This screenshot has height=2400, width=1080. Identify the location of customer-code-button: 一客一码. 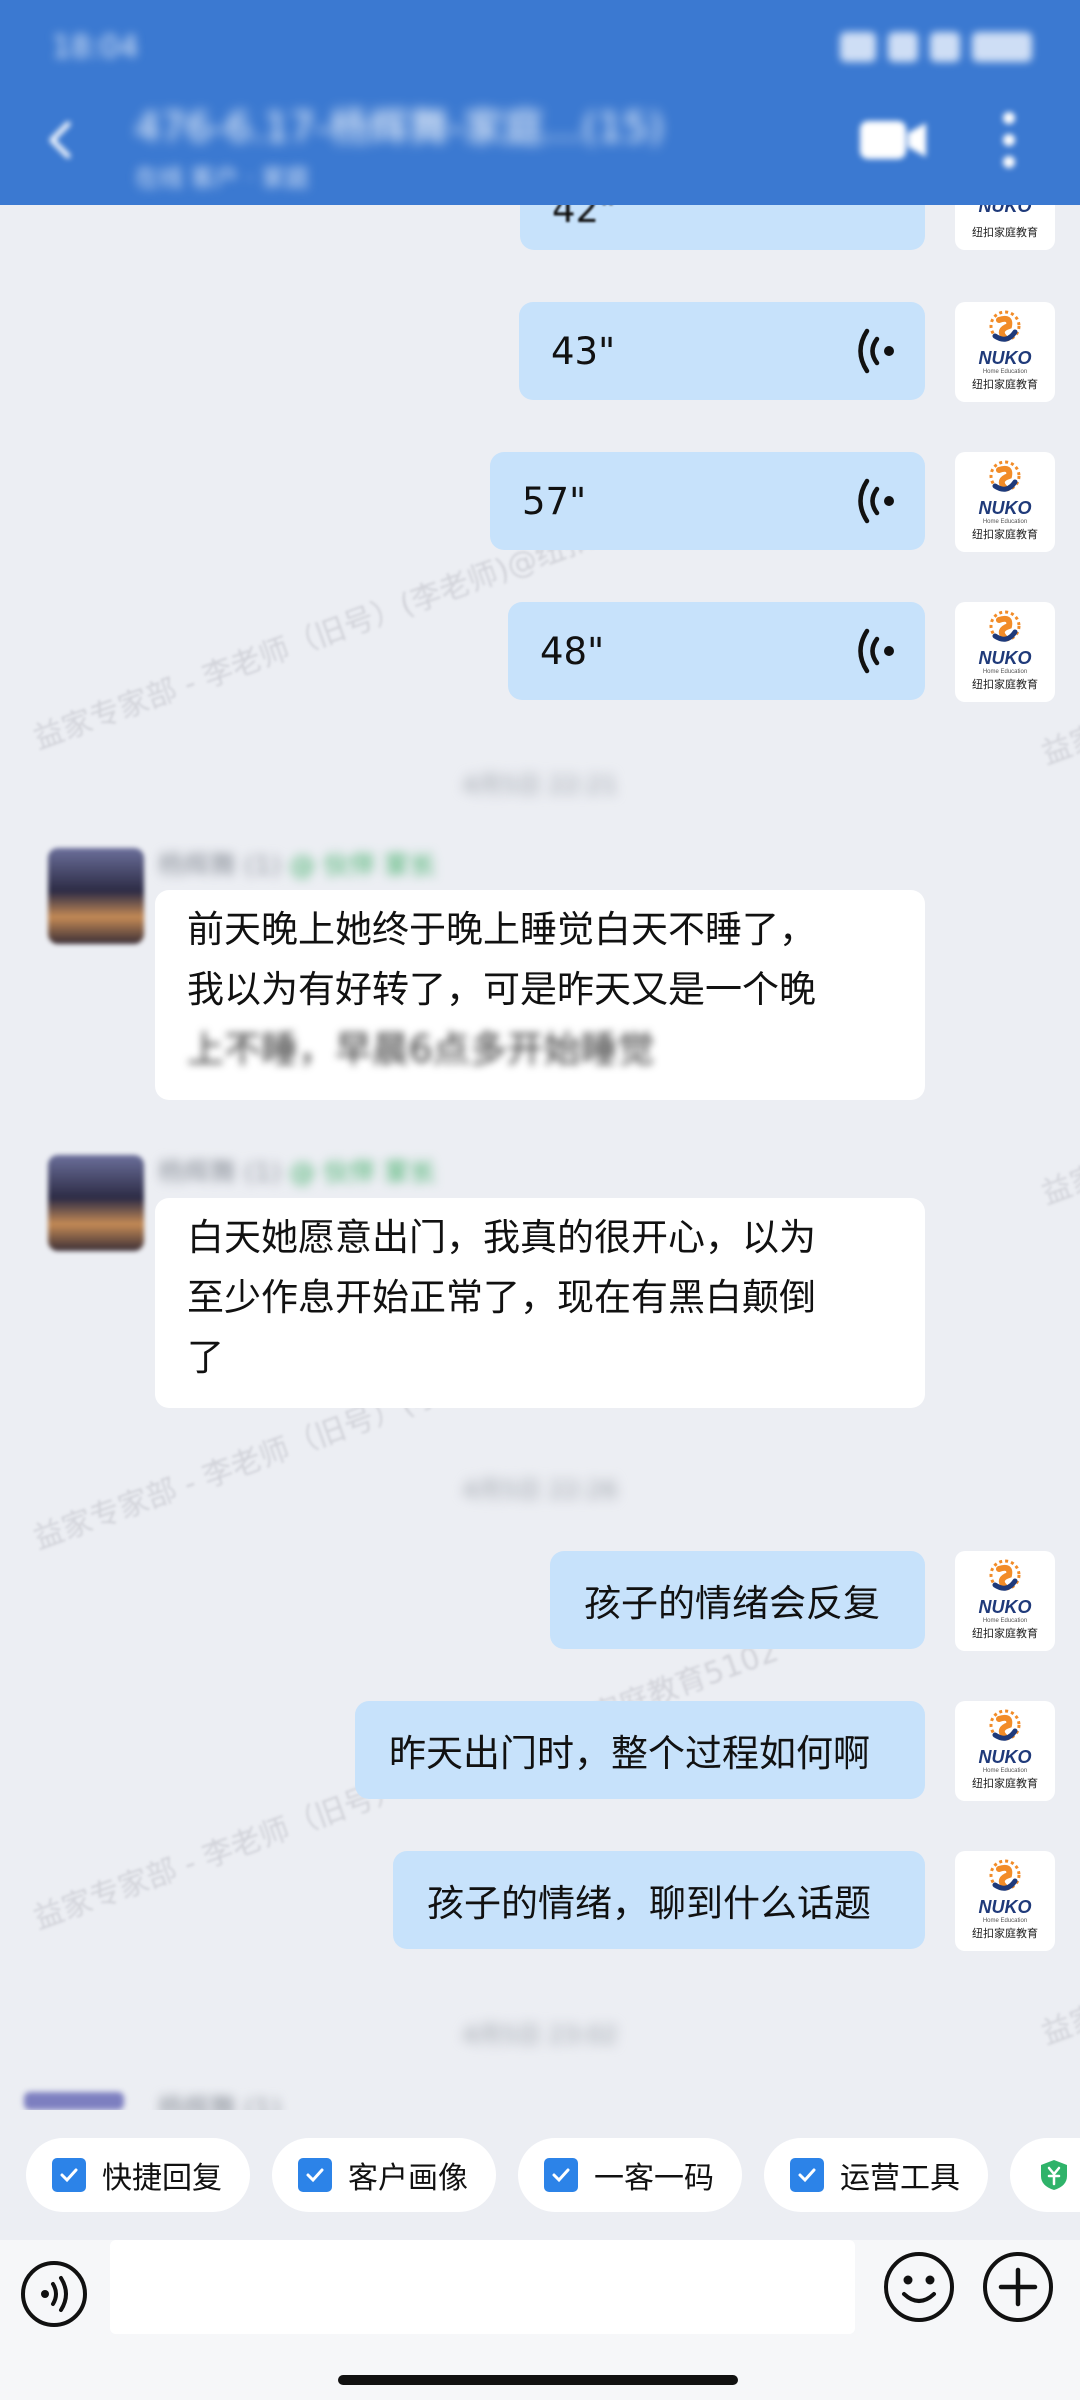
(630, 2175).